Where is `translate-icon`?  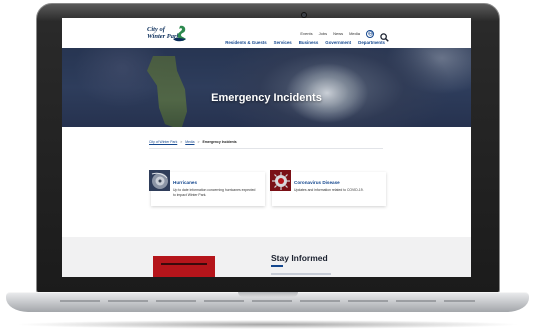 translate-icon is located at coordinates (370, 33).